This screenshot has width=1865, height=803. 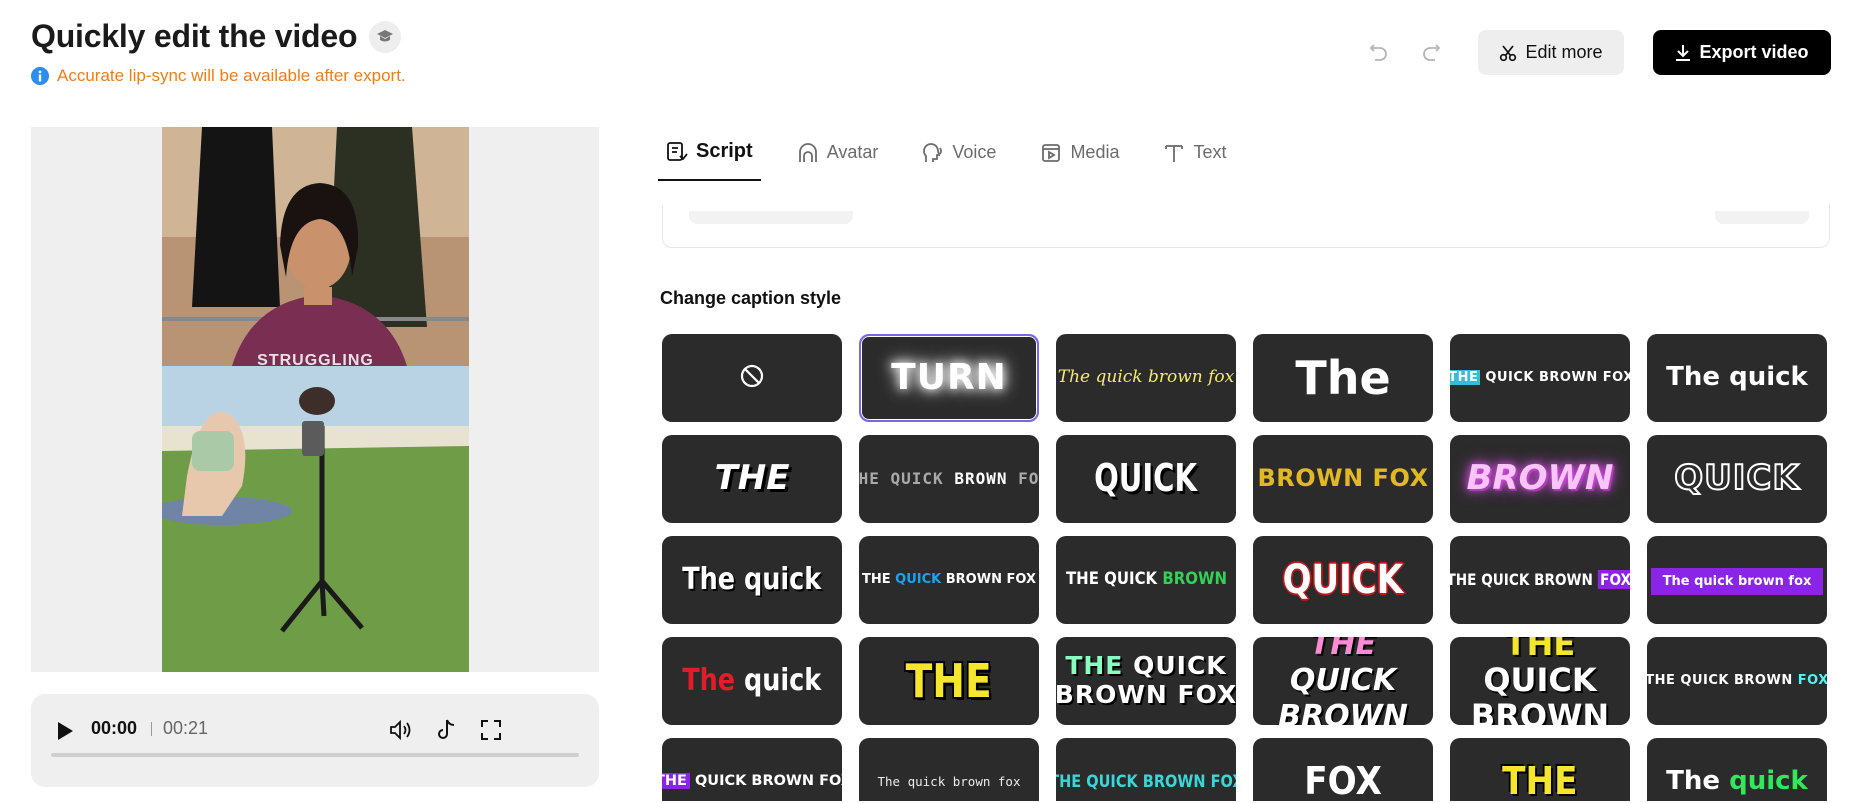 I want to click on caption-style-green-brown: THE QUICK BROWN, so click(x=1146, y=580).